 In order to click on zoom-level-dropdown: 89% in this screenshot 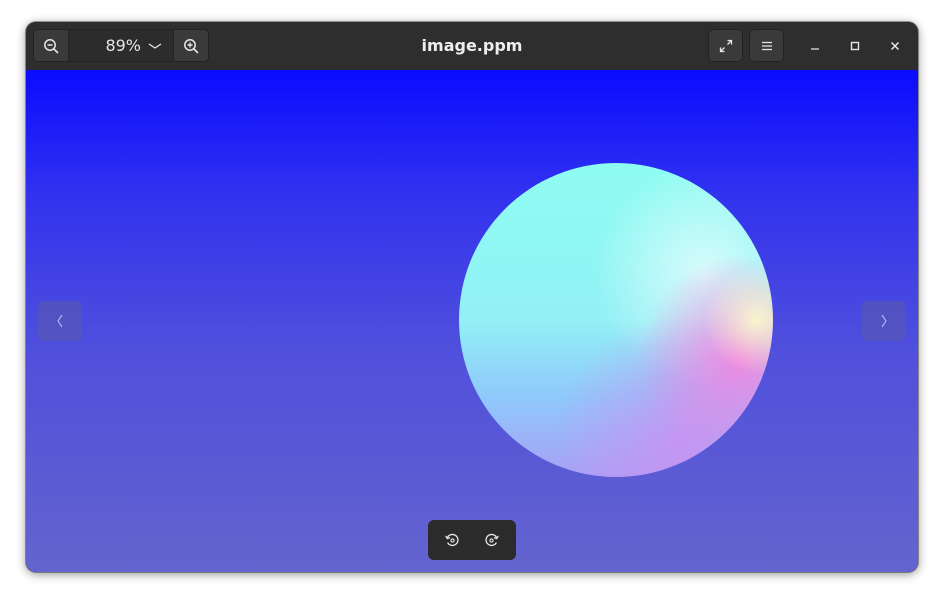, I will do `click(121, 45)`.